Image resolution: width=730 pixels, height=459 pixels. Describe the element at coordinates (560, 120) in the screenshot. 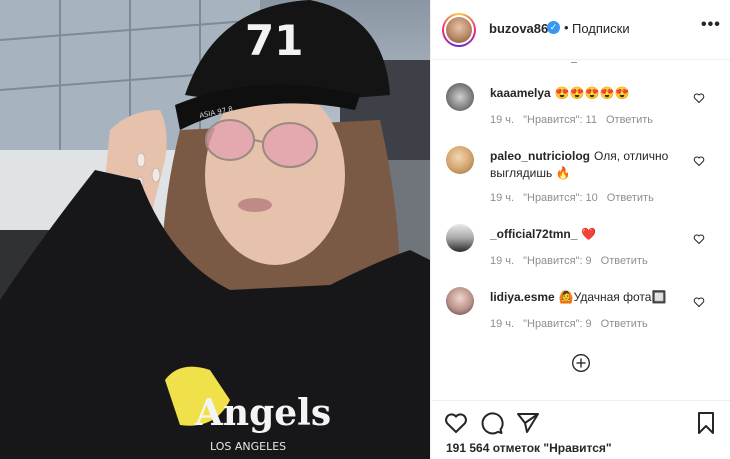

I see `comment-likes: "Нравится": 11` at that location.